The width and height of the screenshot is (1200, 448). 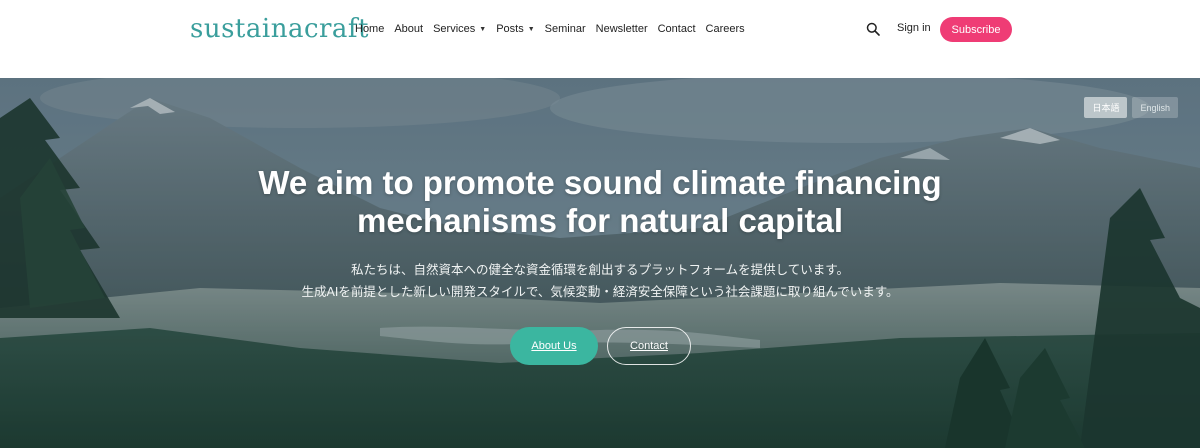 I want to click on hero-title-line-2: mechanisms for natural capital, so click(x=600, y=220).